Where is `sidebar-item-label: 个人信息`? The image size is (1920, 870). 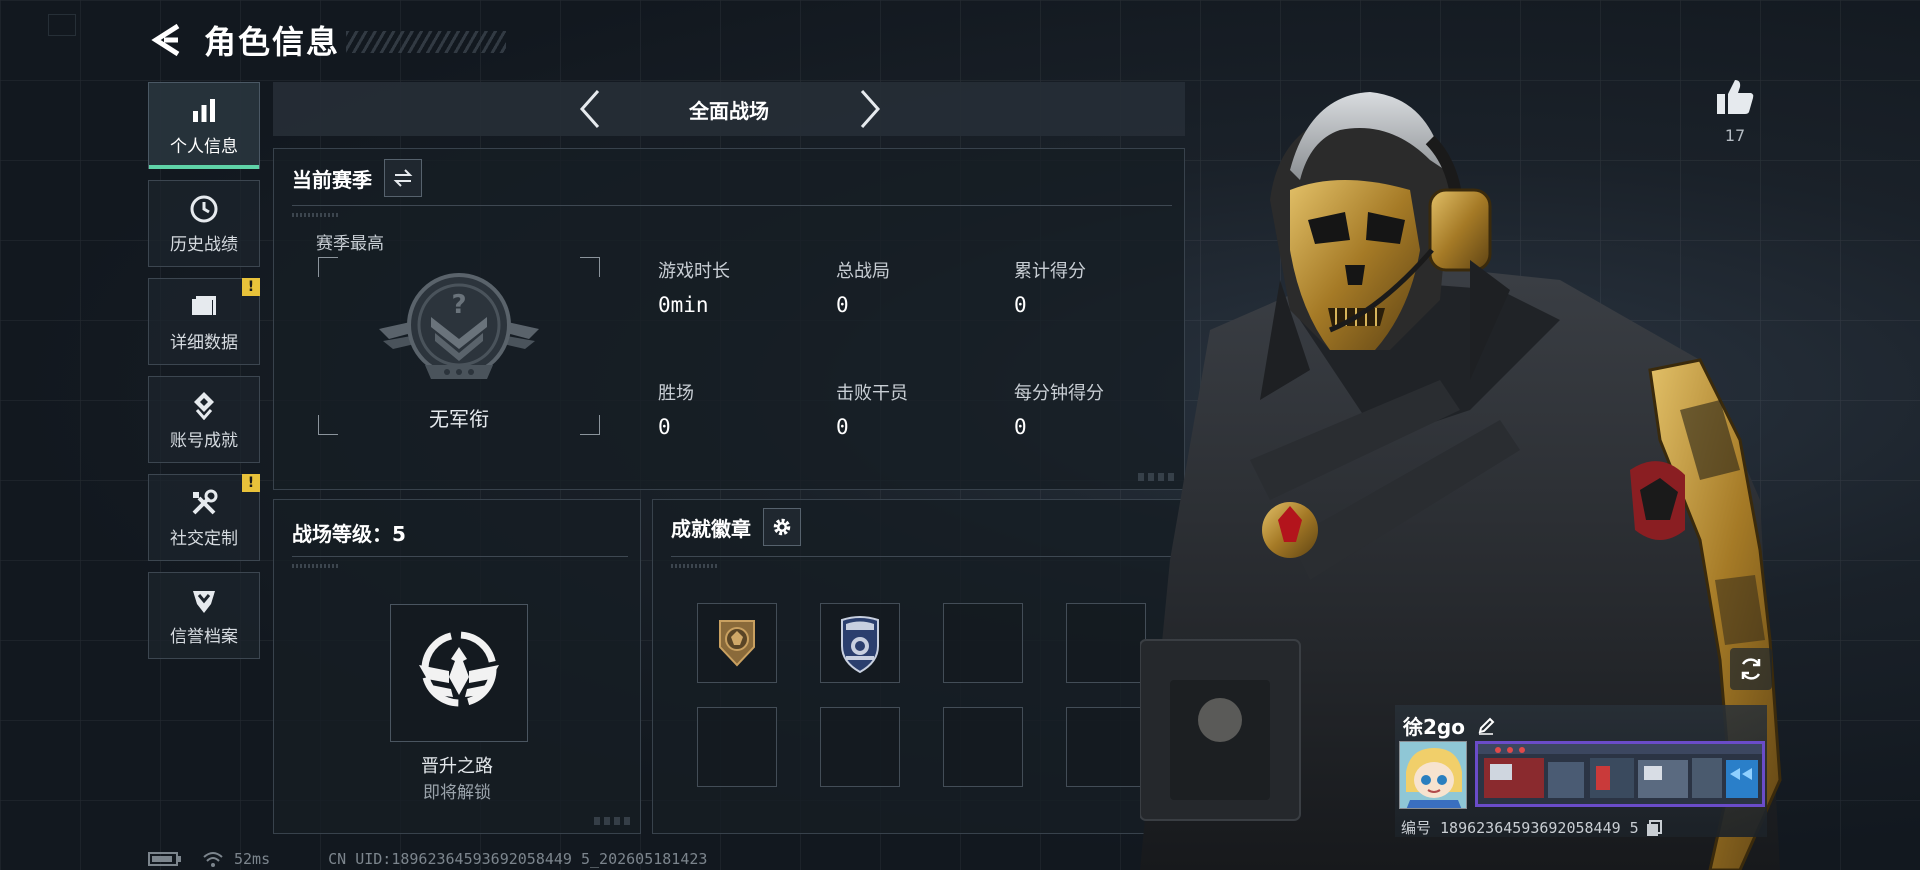 sidebar-item-label: 个人信息 is located at coordinates (204, 147).